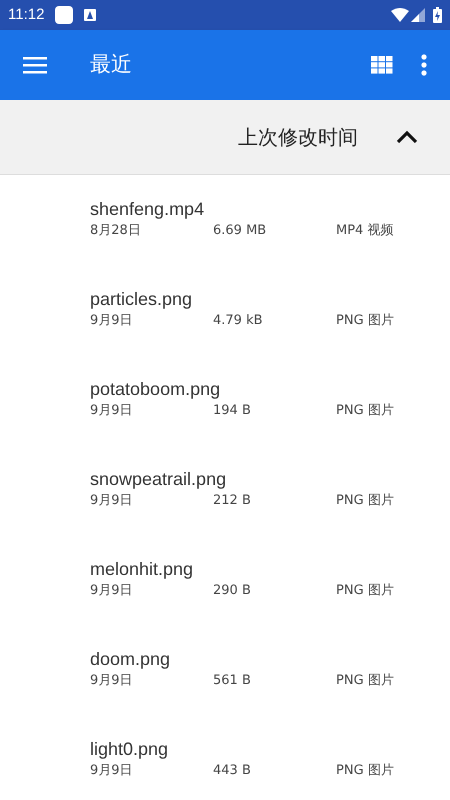  Describe the element at coordinates (159, 479) in the screenshot. I see `file-name: snowpeatrail.png` at that location.